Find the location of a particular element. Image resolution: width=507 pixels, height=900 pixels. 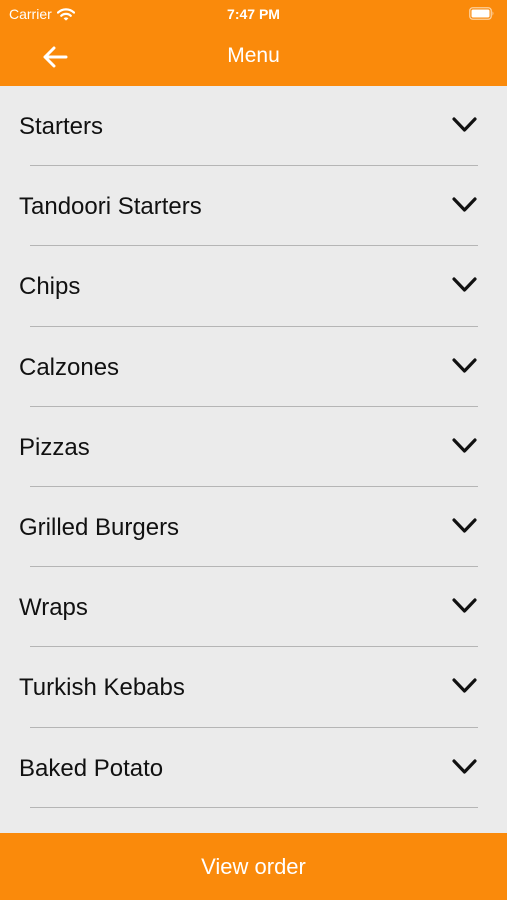

menu-category-label: Tandoori Starters is located at coordinates (110, 207).